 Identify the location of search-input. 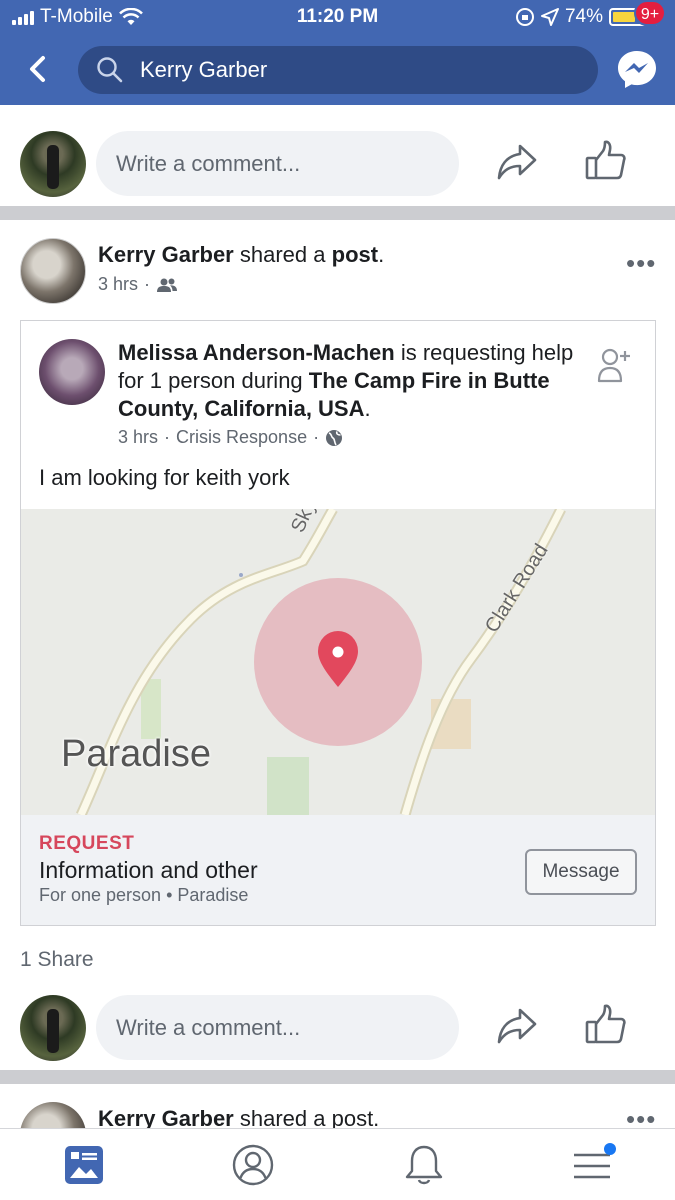
(350, 70).